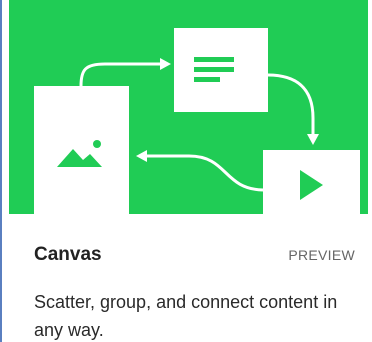 The image size is (372, 342). I want to click on card-left-border, so click(1, 171).